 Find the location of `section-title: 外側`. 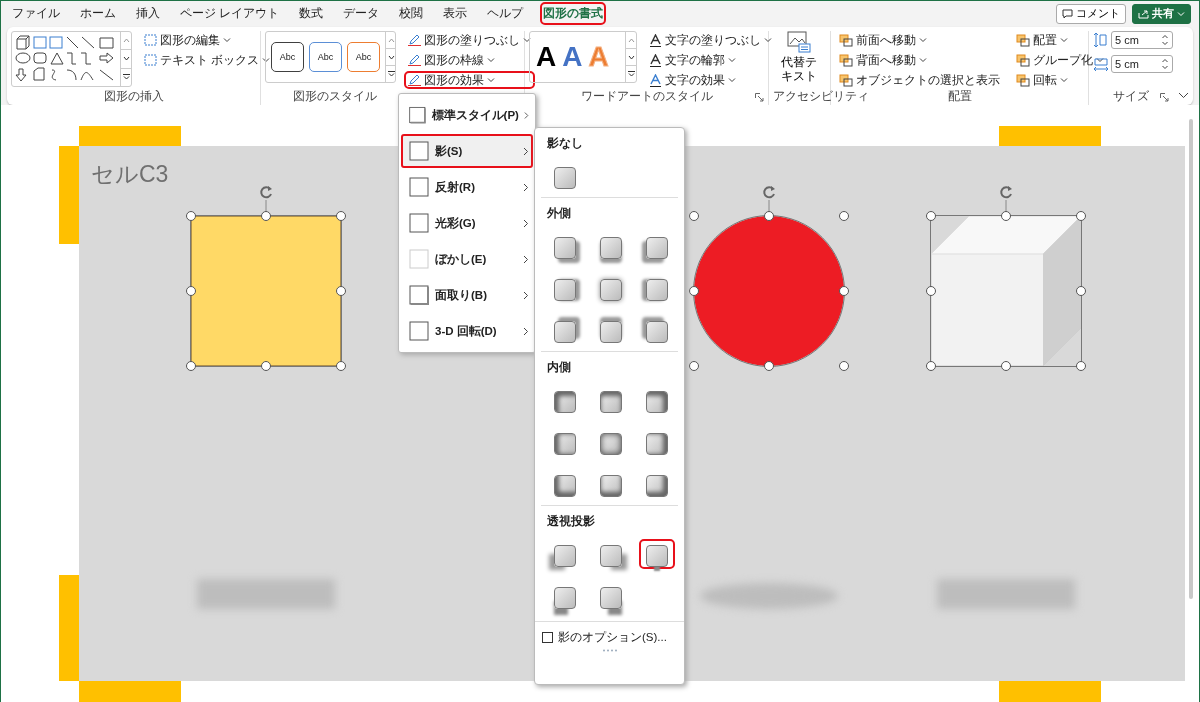

section-title: 外側 is located at coordinates (559, 213).